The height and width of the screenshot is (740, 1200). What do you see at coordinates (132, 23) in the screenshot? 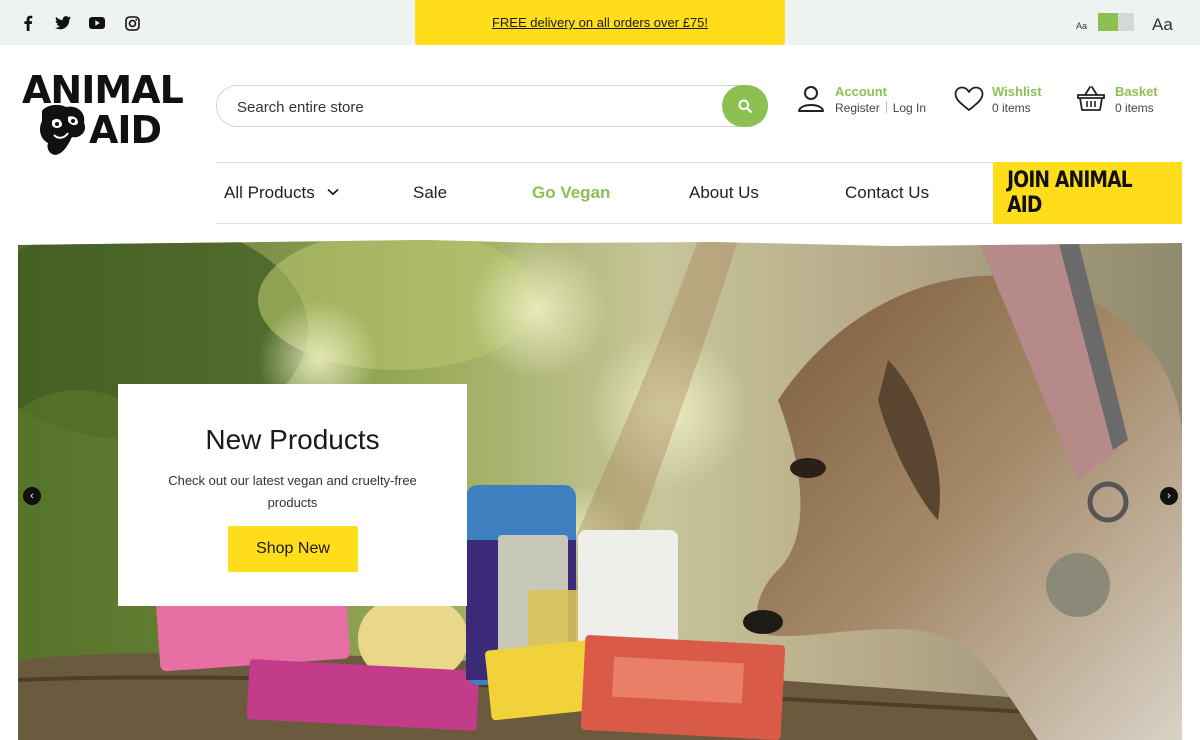
I see `instagram-icon` at bounding box center [132, 23].